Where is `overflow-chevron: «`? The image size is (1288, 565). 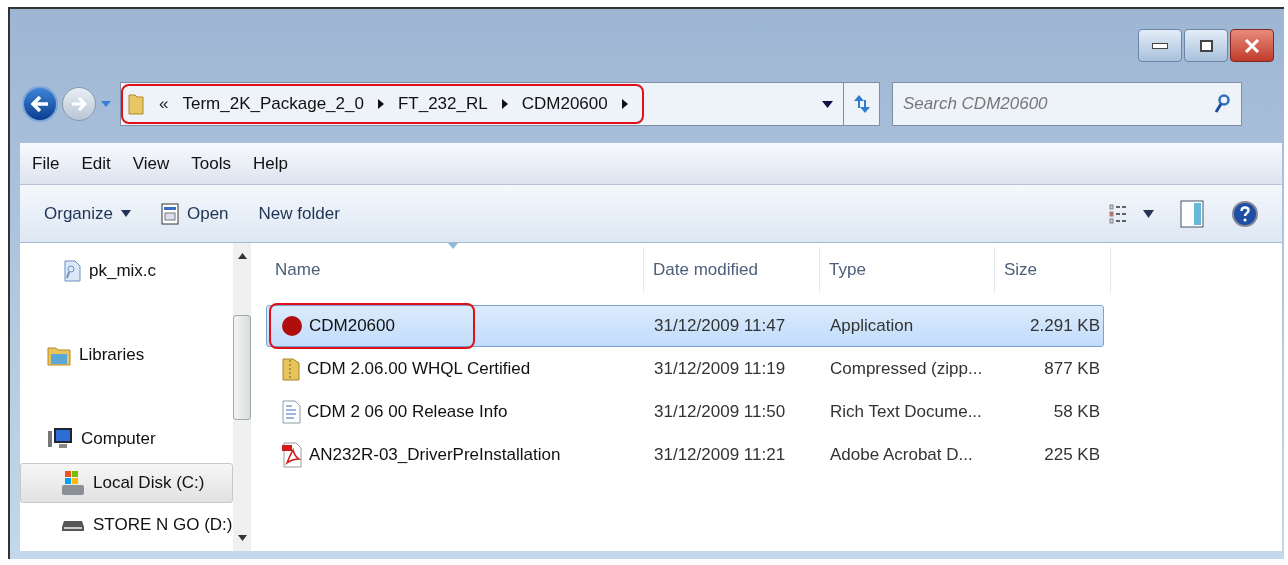 overflow-chevron: « is located at coordinates (164, 104).